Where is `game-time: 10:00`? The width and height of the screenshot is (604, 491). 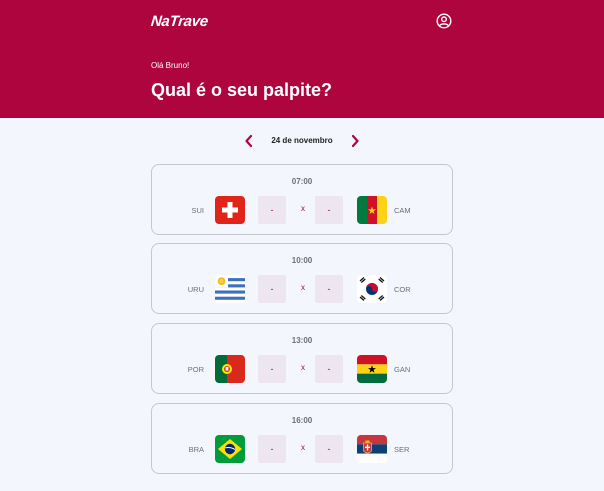 game-time: 10:00 is located at coordinates (302, 260).